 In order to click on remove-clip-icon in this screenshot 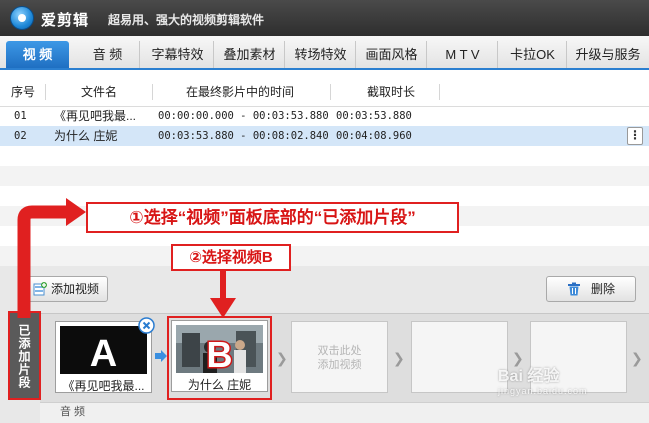, I will do `click(146, 325)`.